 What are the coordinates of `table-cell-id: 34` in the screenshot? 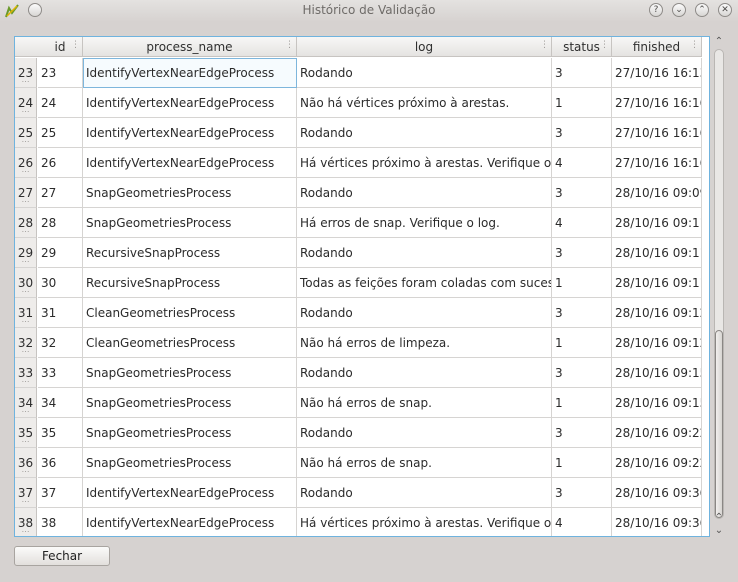 It's located at (60, 403).